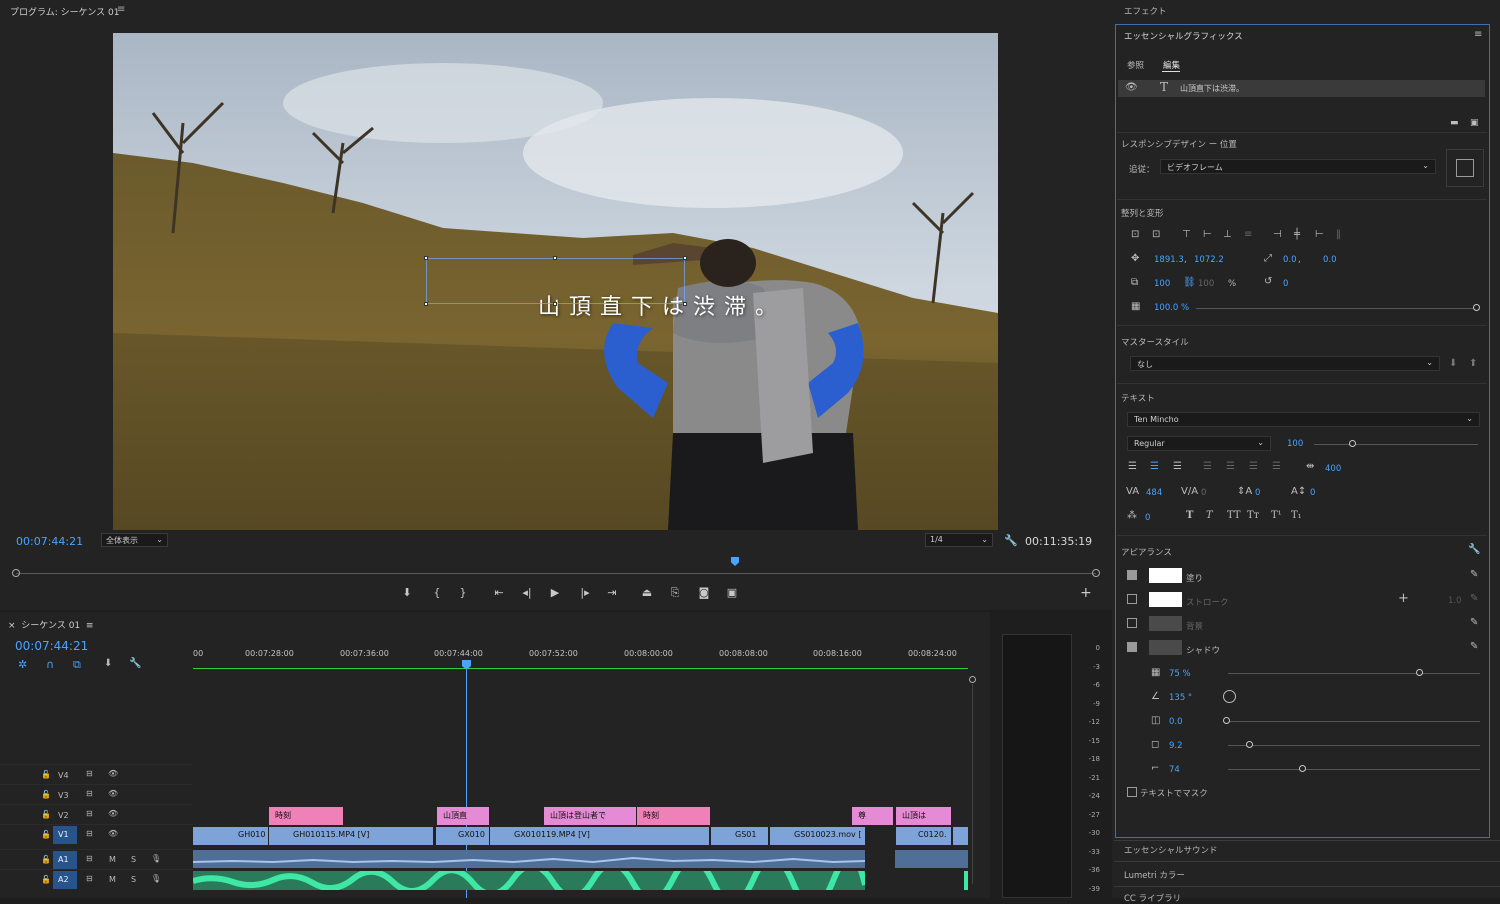 The height and width of the screenshot is (904, 1500). I want to click on baseline-value: 0, so click(1312, 493).